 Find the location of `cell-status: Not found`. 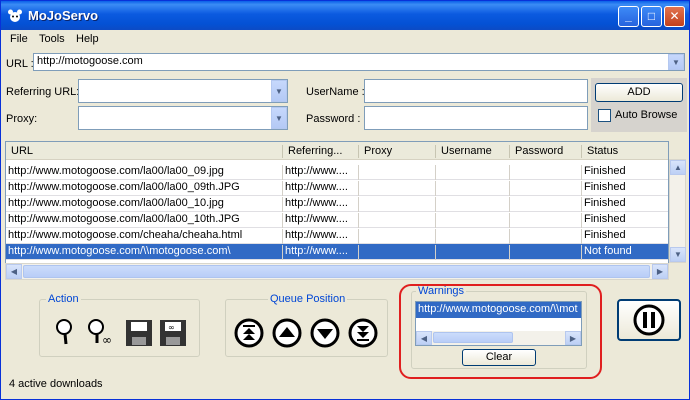

cell-status: Not found is located at coordinates (625, 252).